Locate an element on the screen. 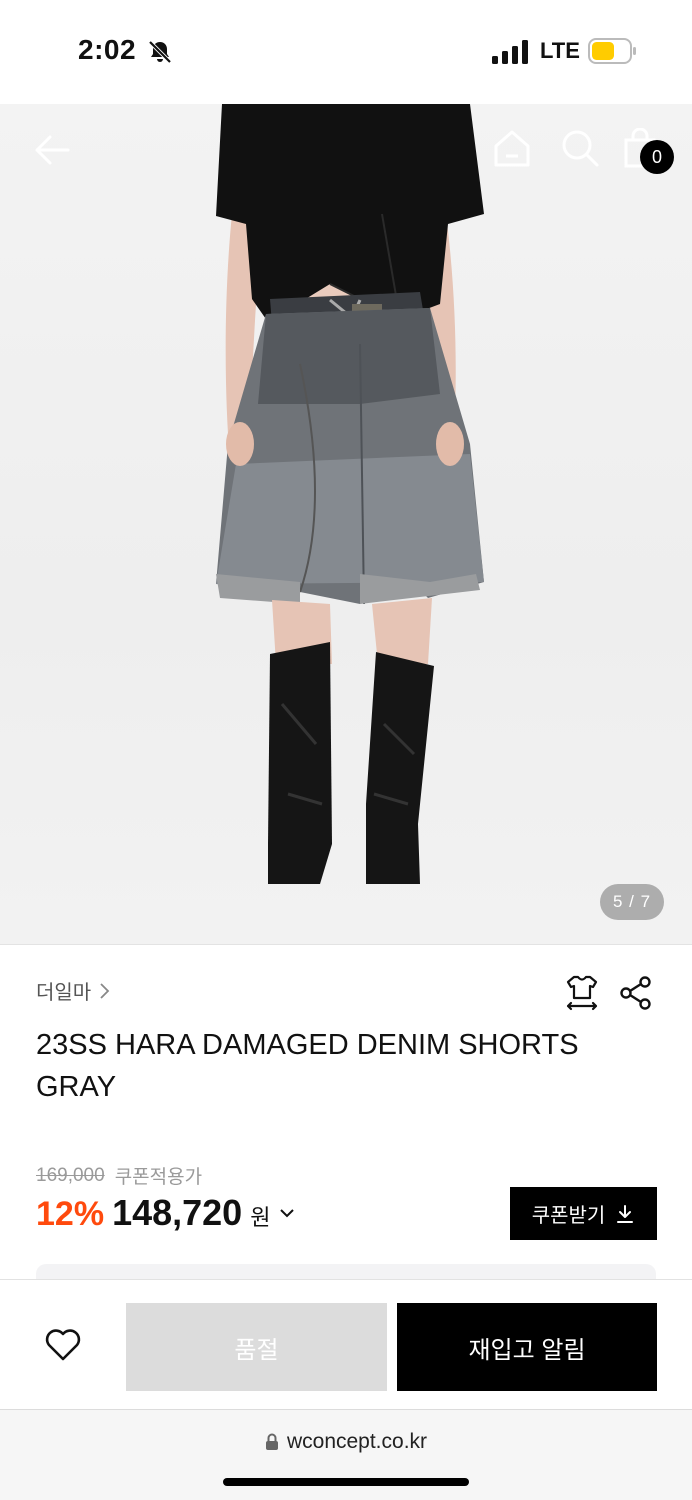 Image resolution: width=692 pixels, height=1500 pixels. url-text: wconcept.co.kr is located at coordinates (357, 1441).